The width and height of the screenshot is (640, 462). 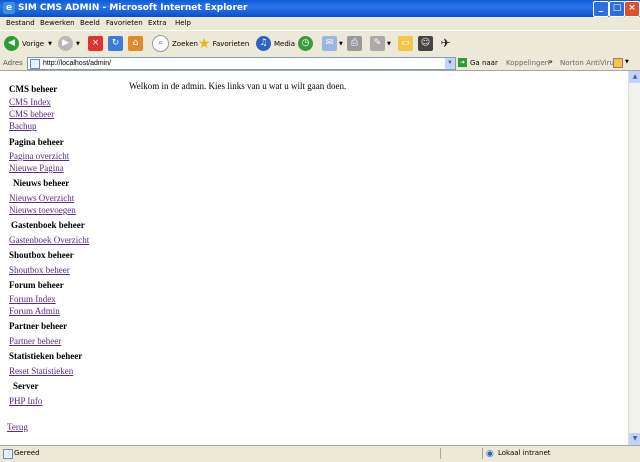 I want to click on home-icon: ⌂, so click(x=135, y=43).